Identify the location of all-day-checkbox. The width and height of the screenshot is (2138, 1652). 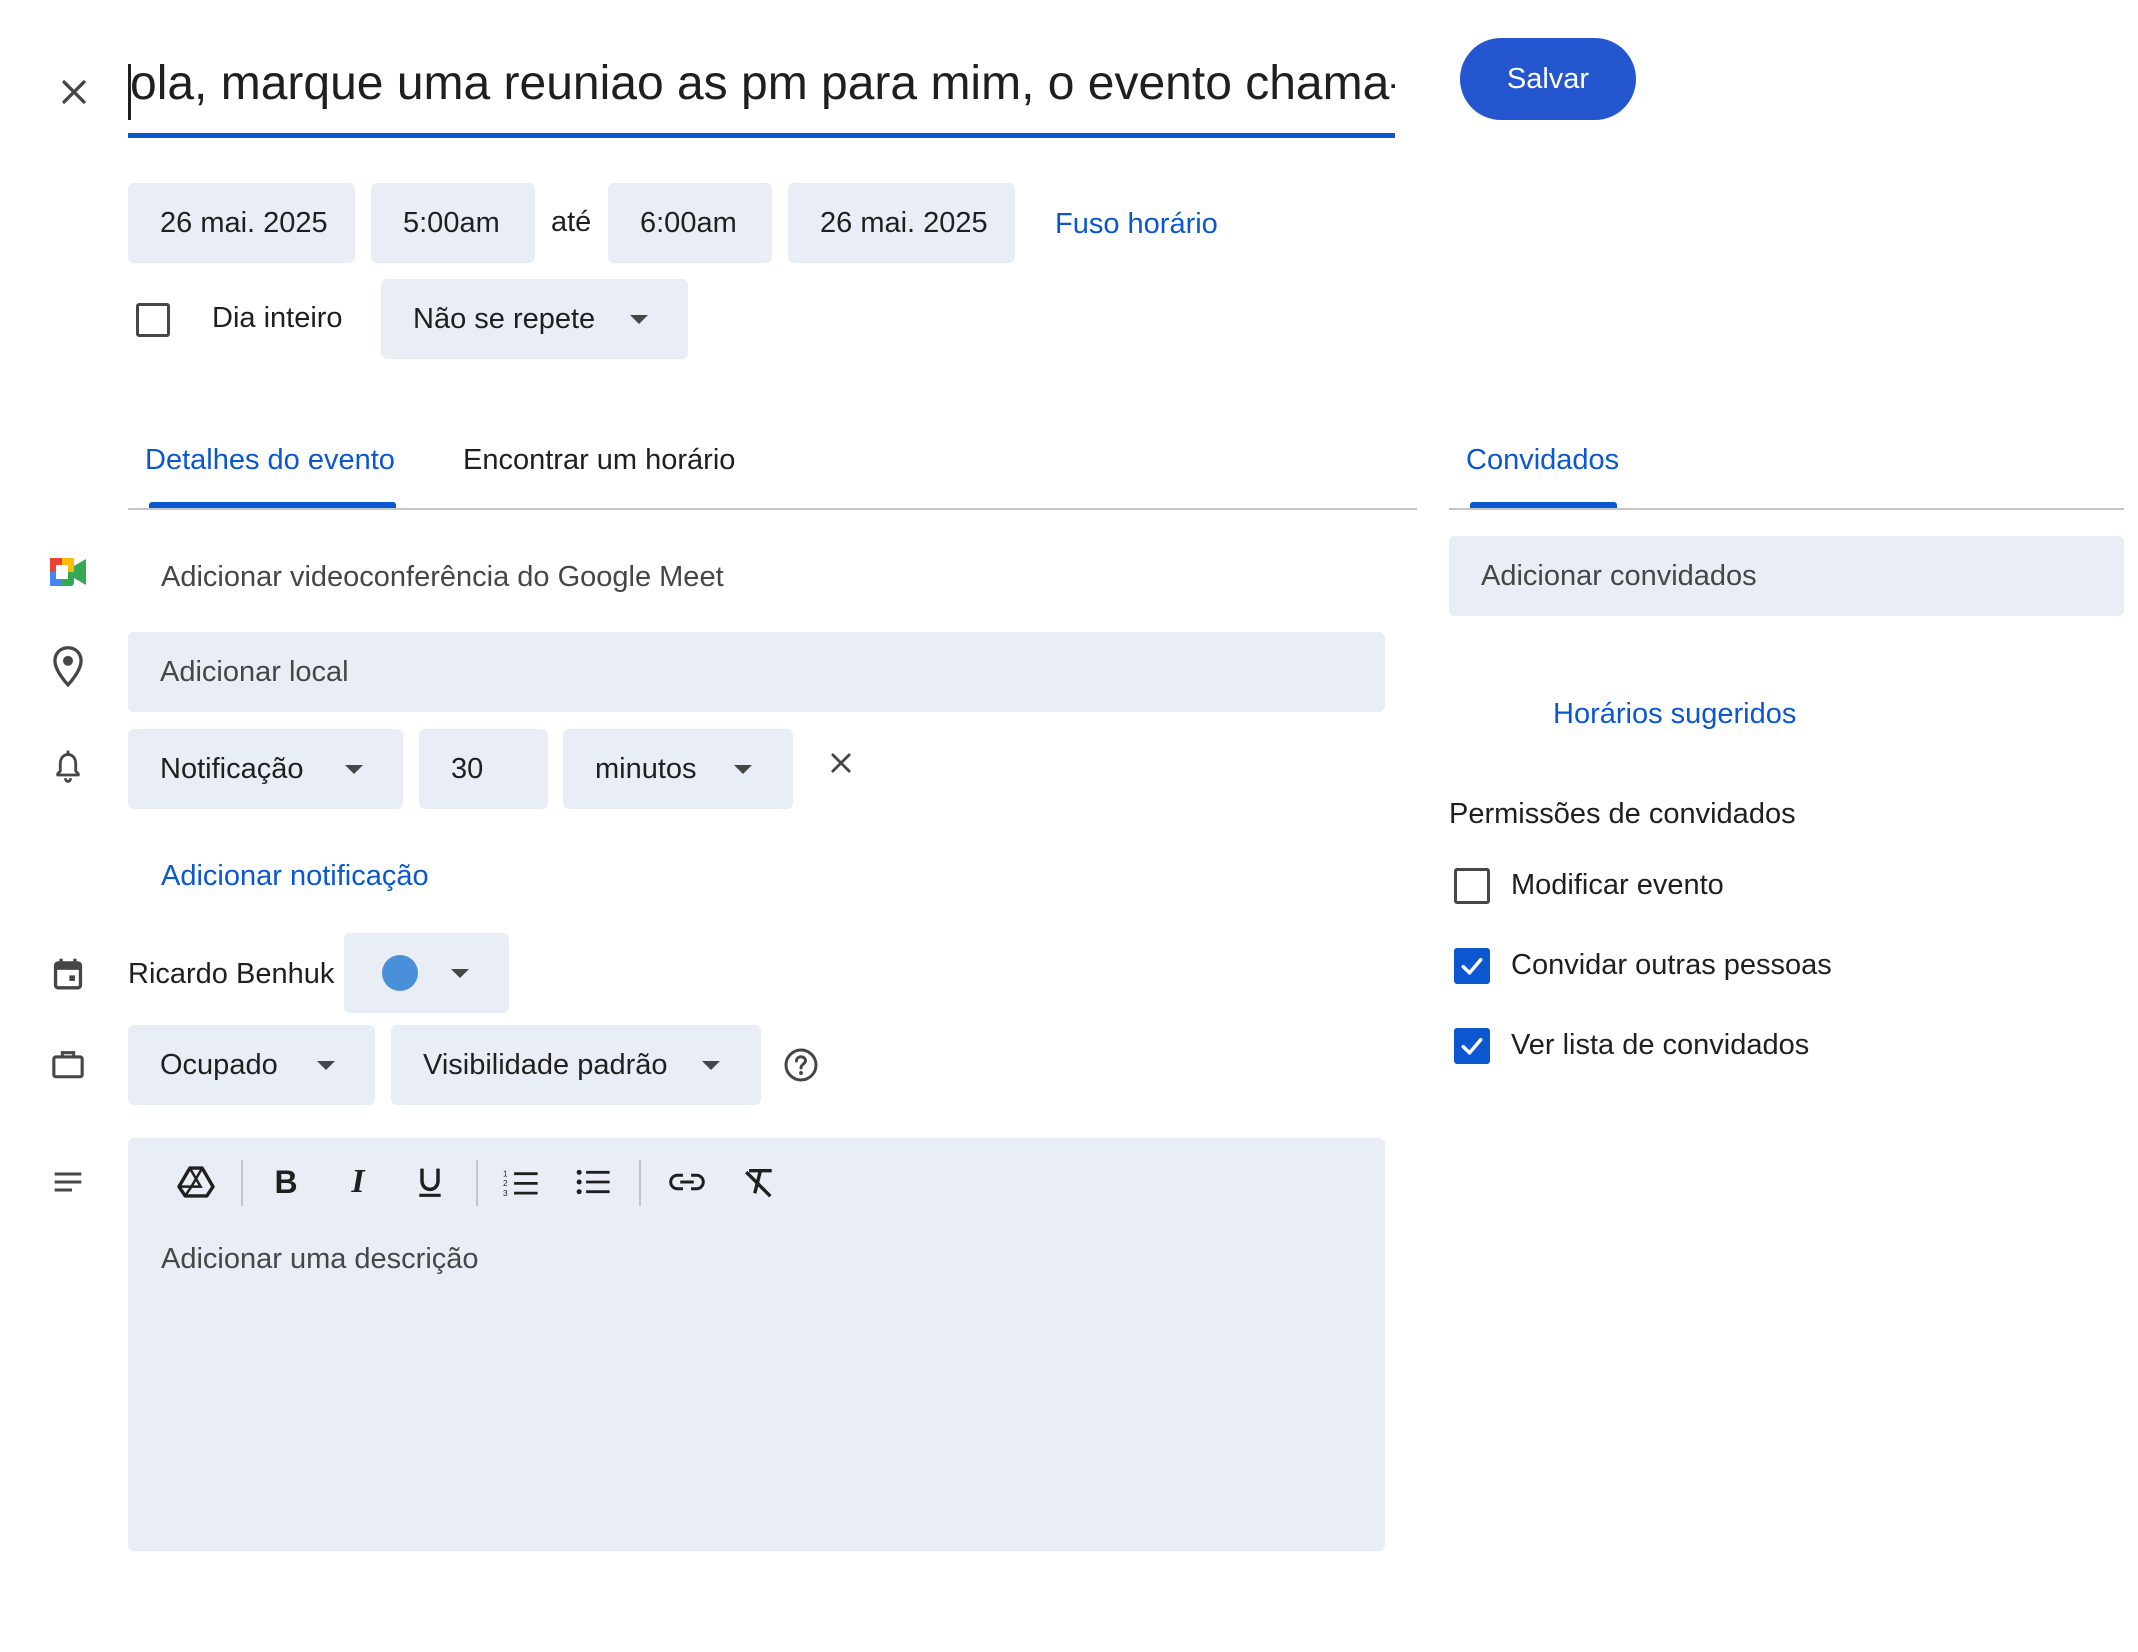
(153, 320).